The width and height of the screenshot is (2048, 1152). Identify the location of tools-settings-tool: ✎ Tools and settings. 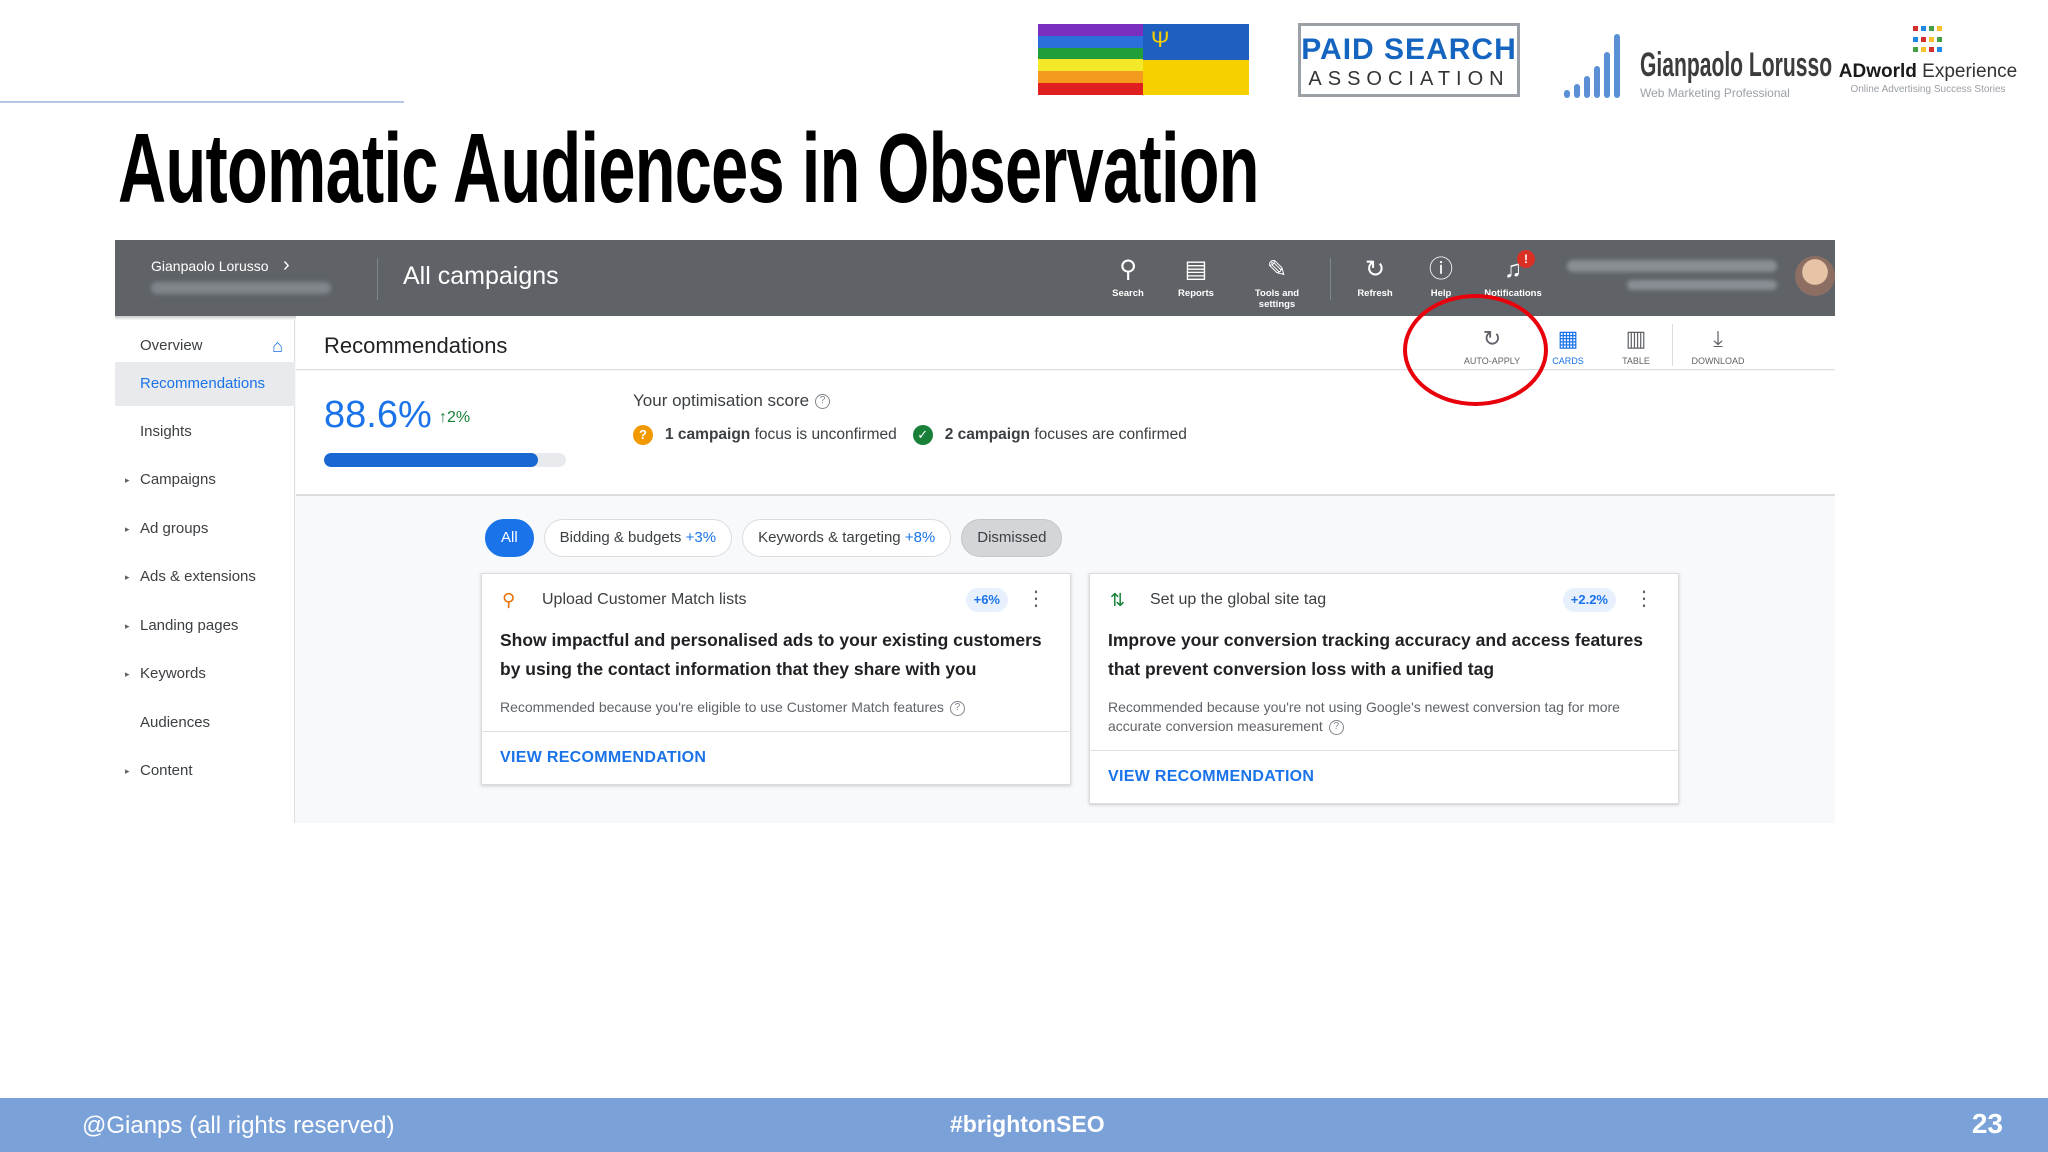
(1277, 283).